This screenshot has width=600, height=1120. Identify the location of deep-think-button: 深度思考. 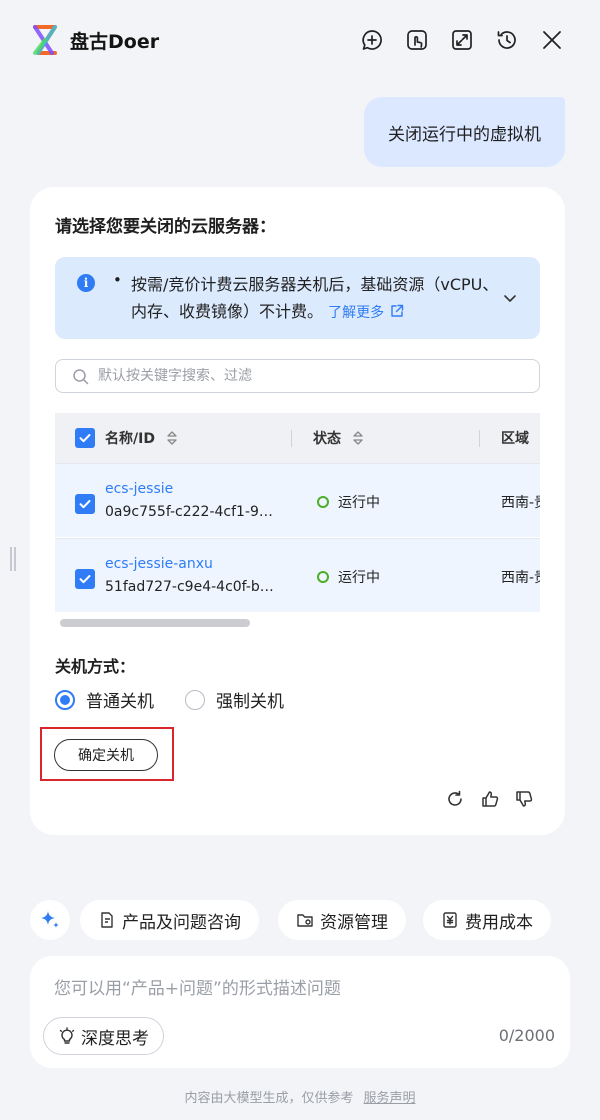
(103, 1036).